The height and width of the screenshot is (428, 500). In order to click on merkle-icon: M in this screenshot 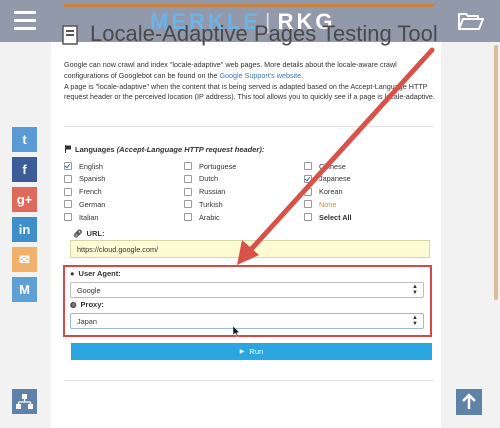, I will do `click(24, 289)`.